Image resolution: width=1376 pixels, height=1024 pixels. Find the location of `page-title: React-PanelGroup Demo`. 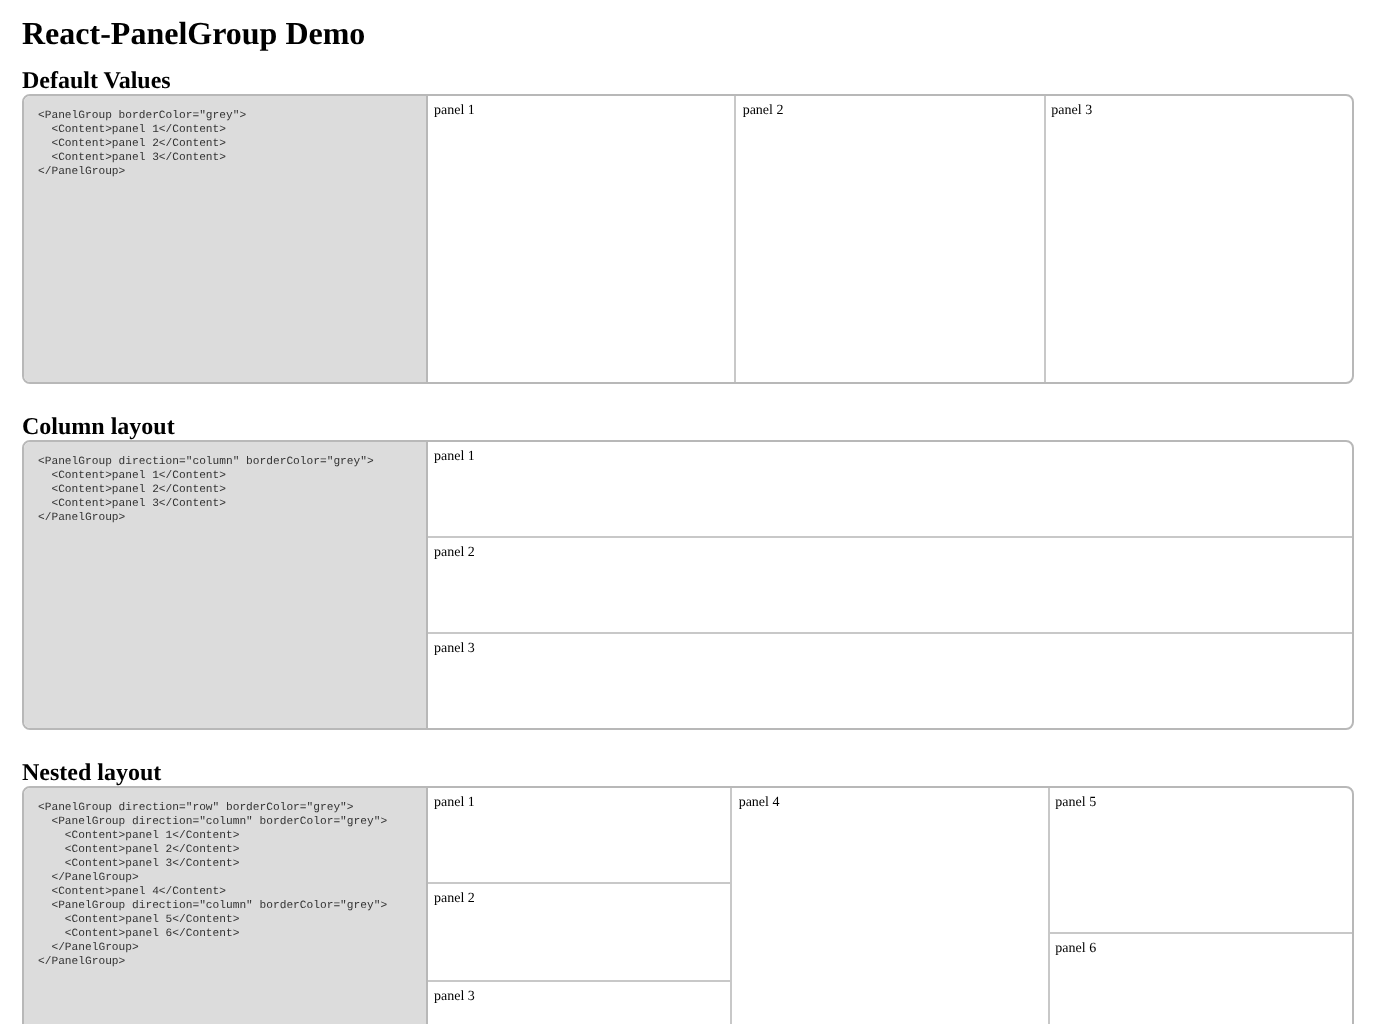

page-title: React-PanelGroup Demo is located at coordinates (195, 35).